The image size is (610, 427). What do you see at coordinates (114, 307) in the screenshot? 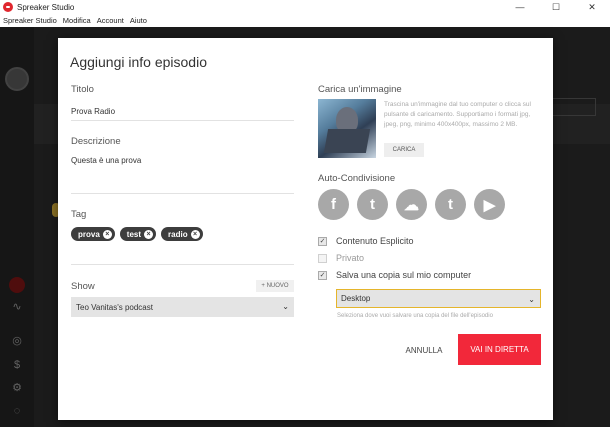
I see `show-selected-value: Teo Vanitas's podcast` at bounding box center [114, 307].